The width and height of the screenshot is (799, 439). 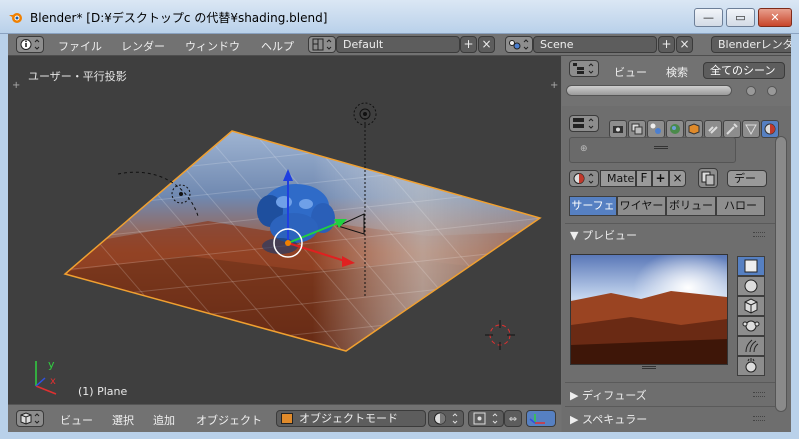 I want to click on editor-type-3d-button, so click(x=30, y=418).